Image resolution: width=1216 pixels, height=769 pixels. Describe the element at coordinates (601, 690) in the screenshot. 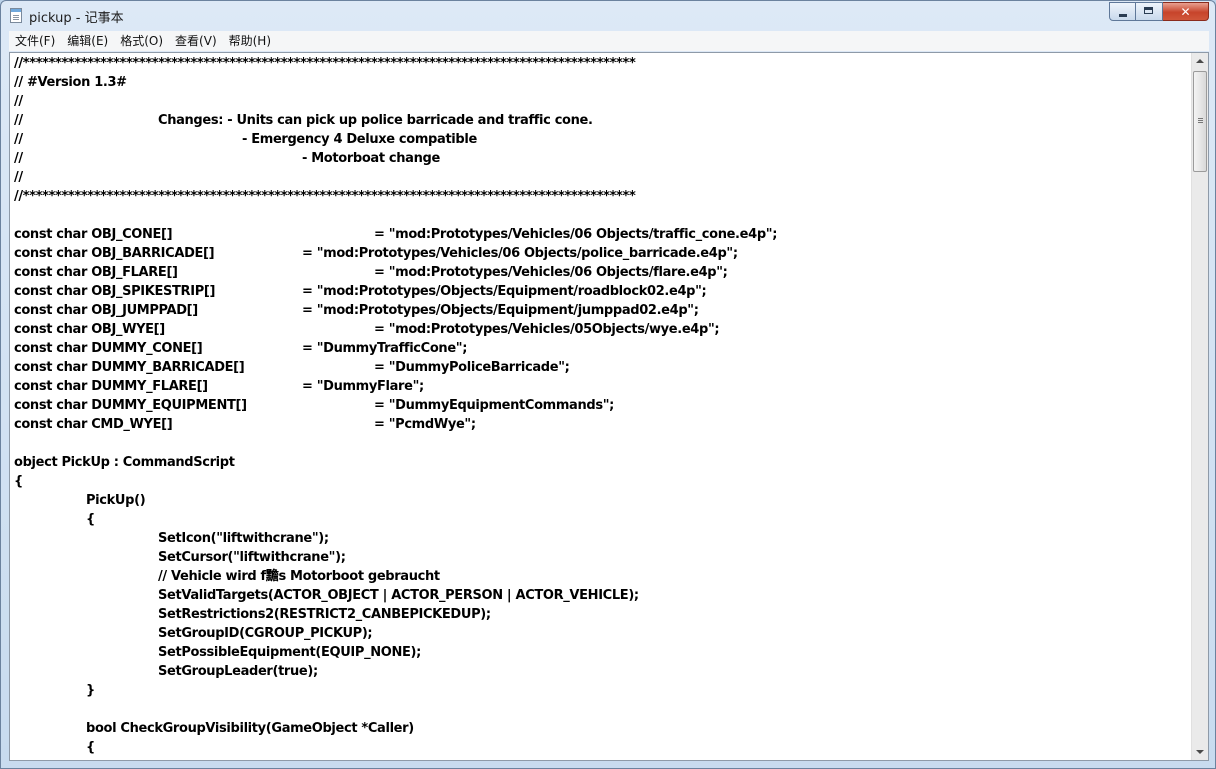

I see `text-line: }` at that location.